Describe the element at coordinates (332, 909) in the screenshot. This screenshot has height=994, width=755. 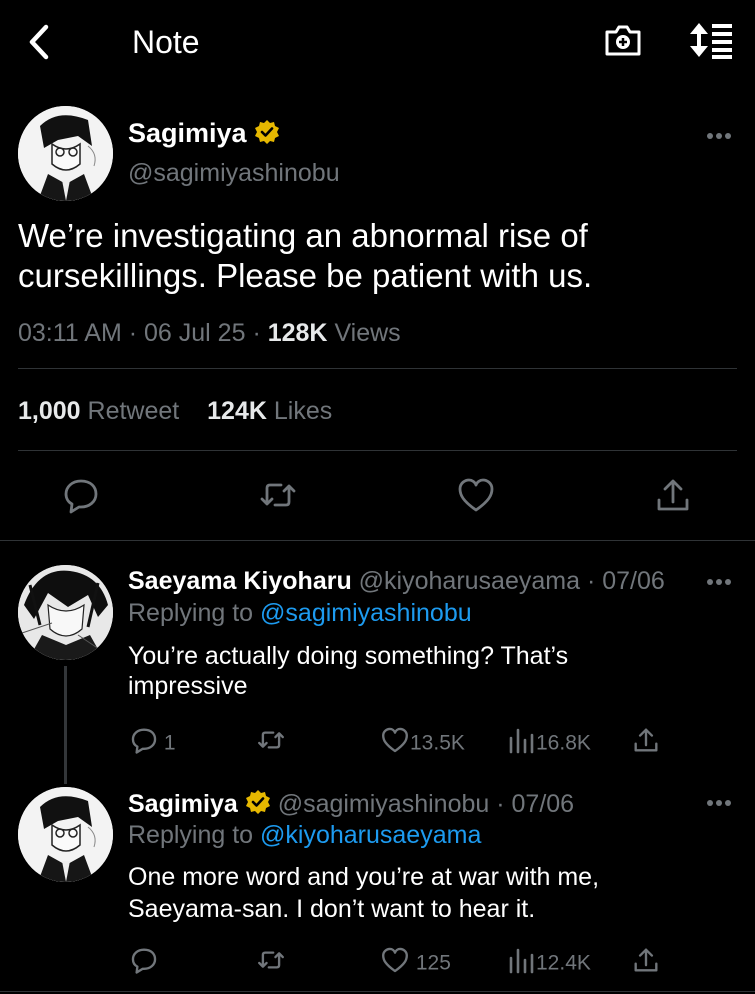
I see `reply-text-line2: Saeyama-san. I don’t want to hear it.` at that location.